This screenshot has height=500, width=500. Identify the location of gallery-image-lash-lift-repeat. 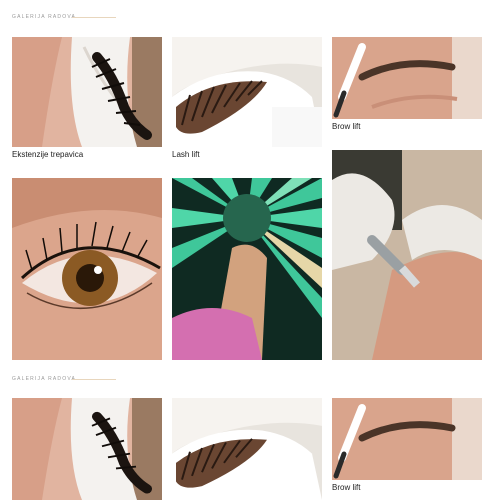
(247, 449).